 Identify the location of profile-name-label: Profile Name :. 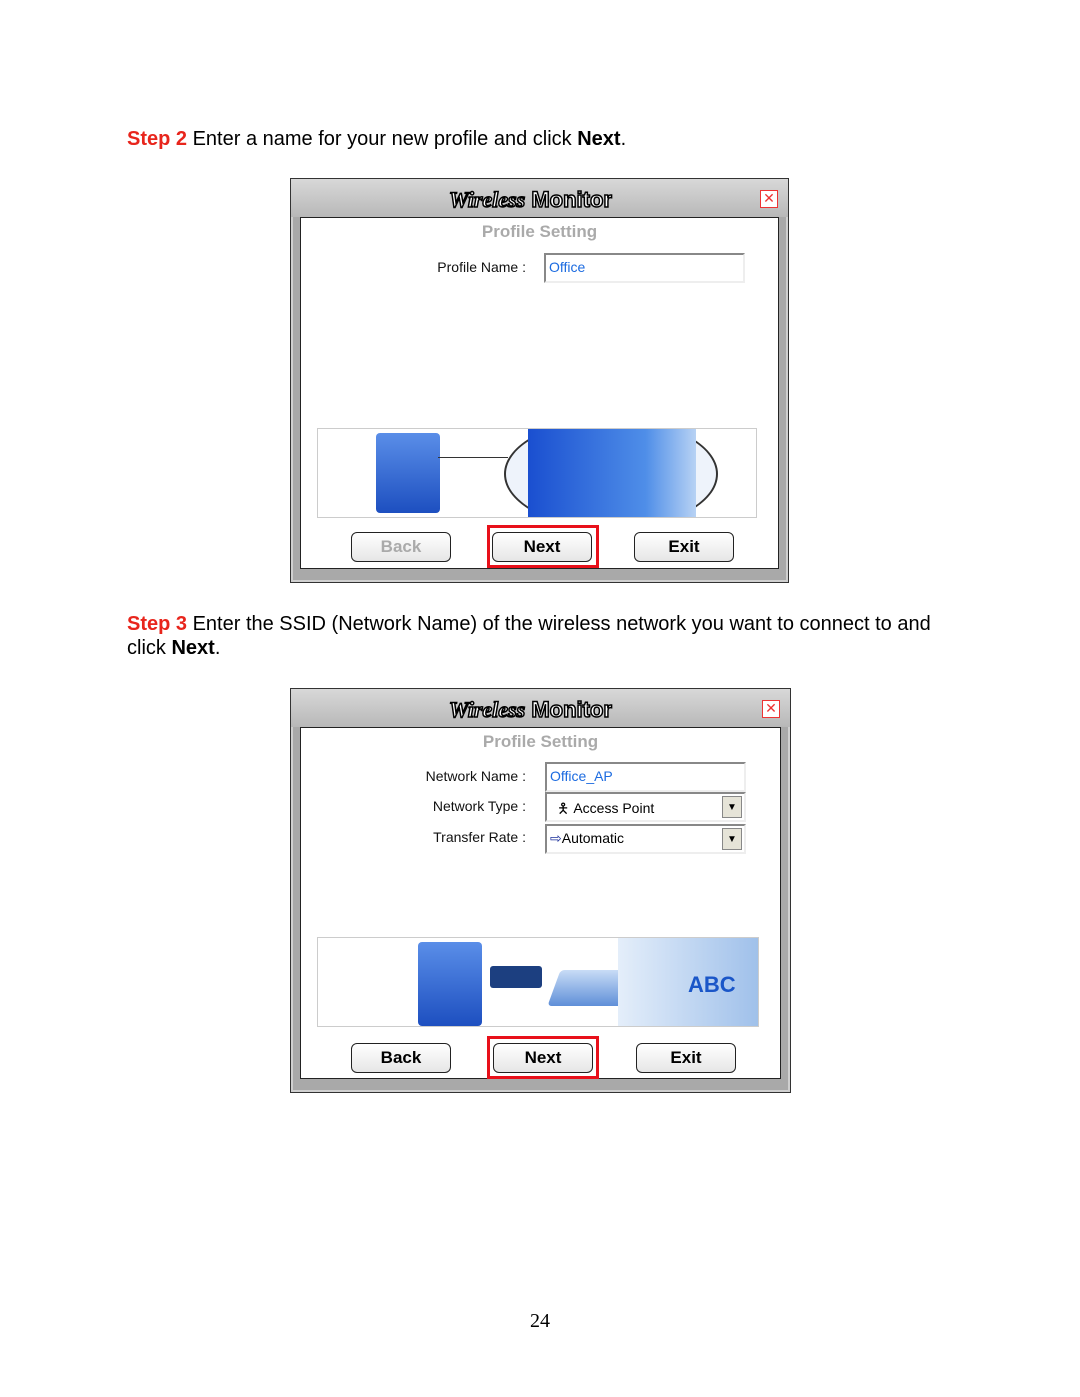
(481, 267).